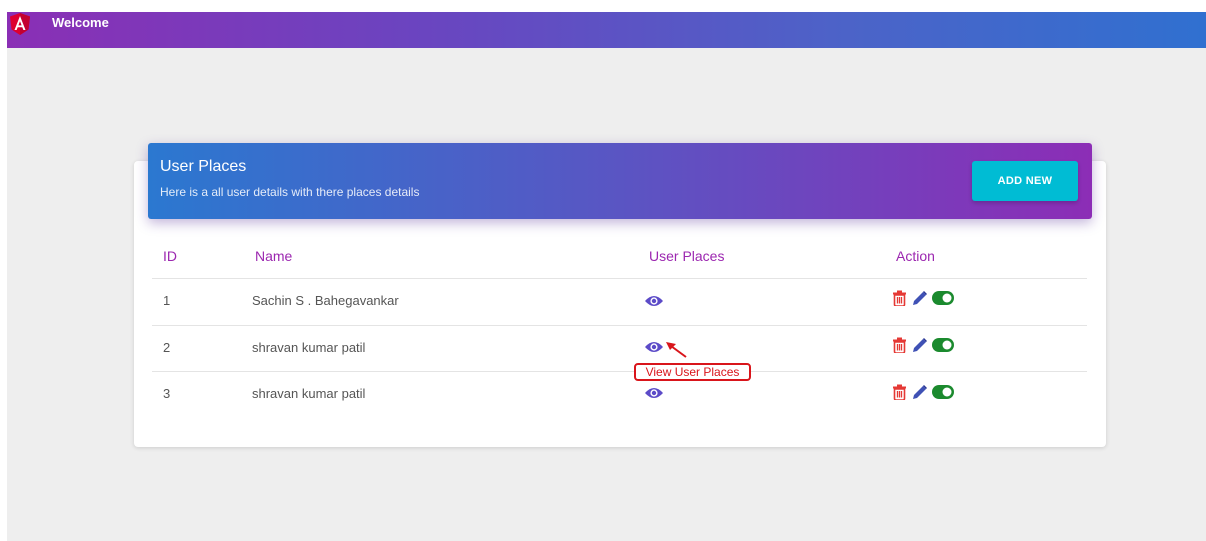 The image size is (1206, 541). Describe the element at coordinates (606, 30) in the screenshot. I see `top-navbar` at that location.